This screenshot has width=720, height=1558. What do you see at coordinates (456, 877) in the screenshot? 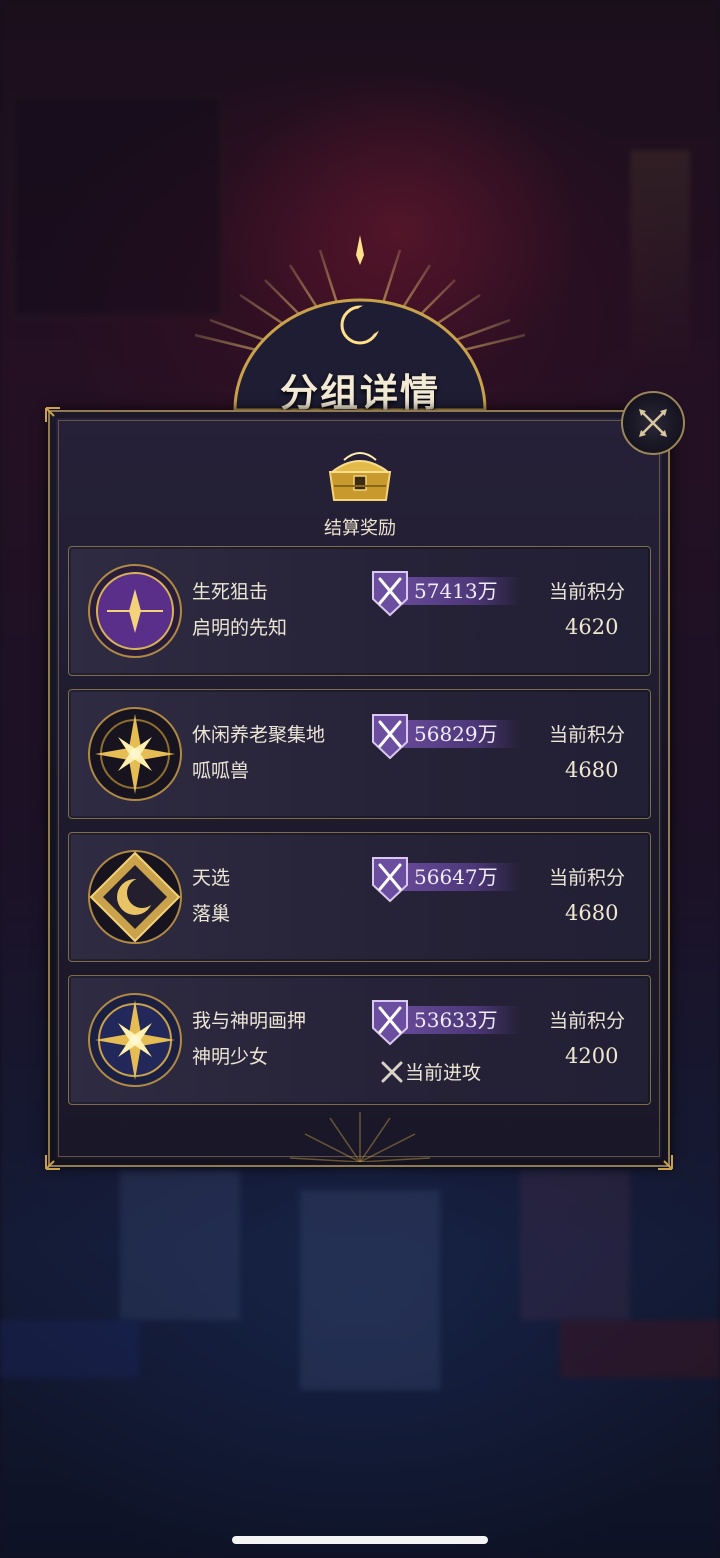
I see `power-value: 56647万` at bounding box center [456, 877].